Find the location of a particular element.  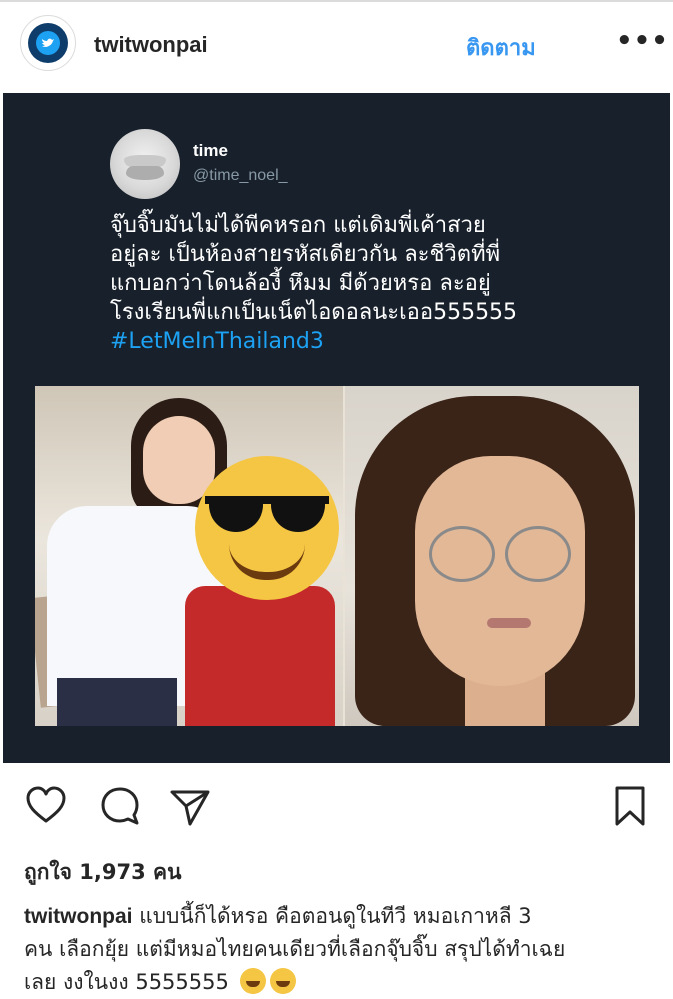

likes-count: ถูกใจ 1,973 คน is located at coordinates (102, 872).